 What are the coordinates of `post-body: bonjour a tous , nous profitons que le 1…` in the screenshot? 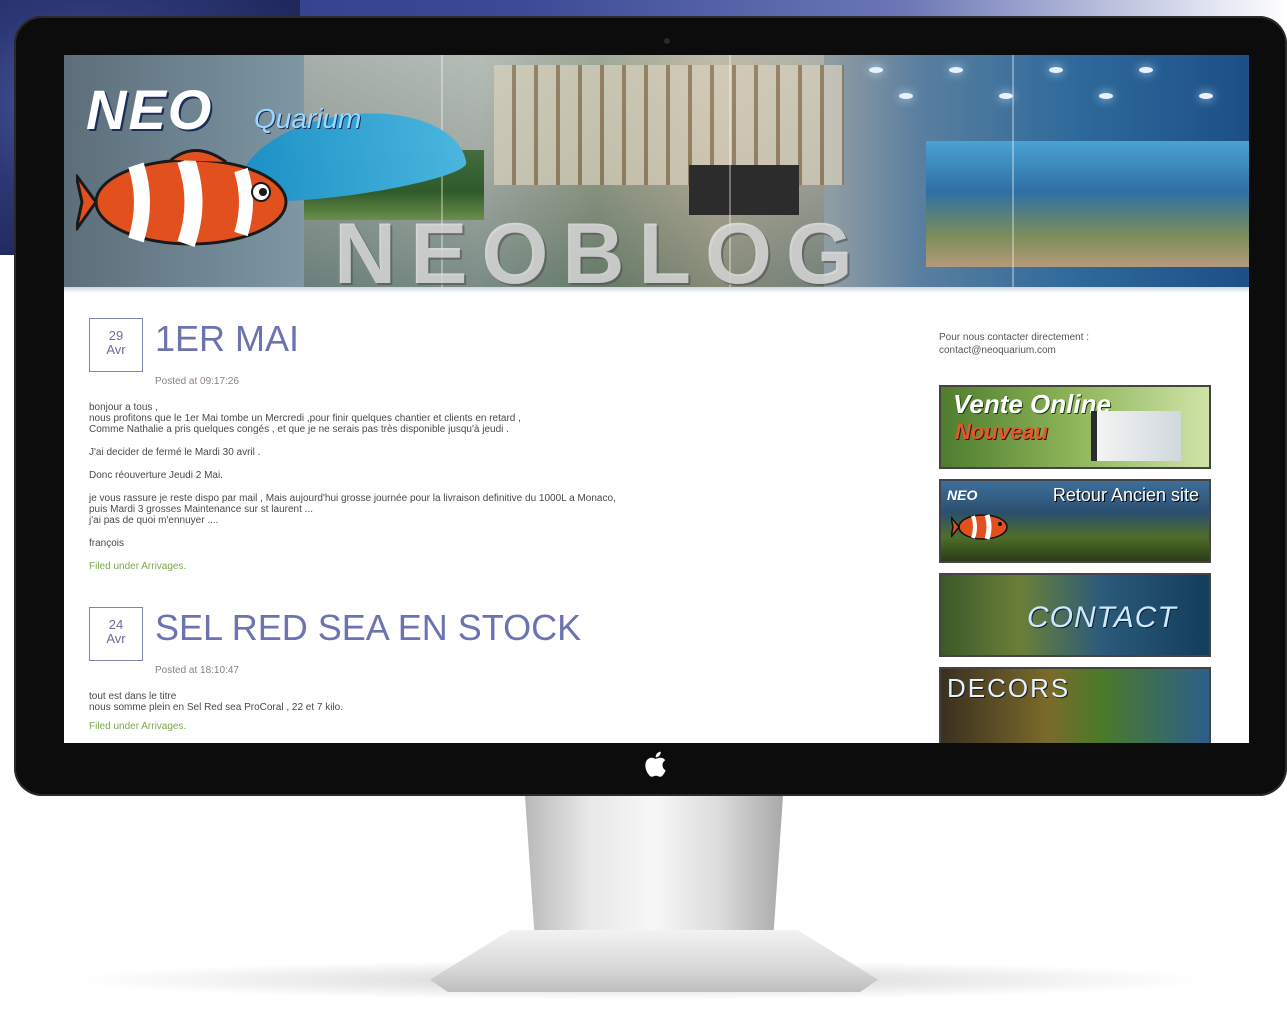 It's located at (429, 487).